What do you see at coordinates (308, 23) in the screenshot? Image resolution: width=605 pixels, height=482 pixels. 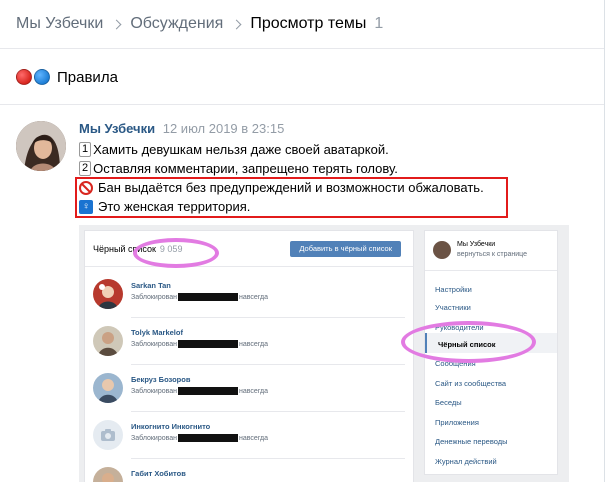 I see `page-title: Просмотр темы` at bounding box center [308, 23].